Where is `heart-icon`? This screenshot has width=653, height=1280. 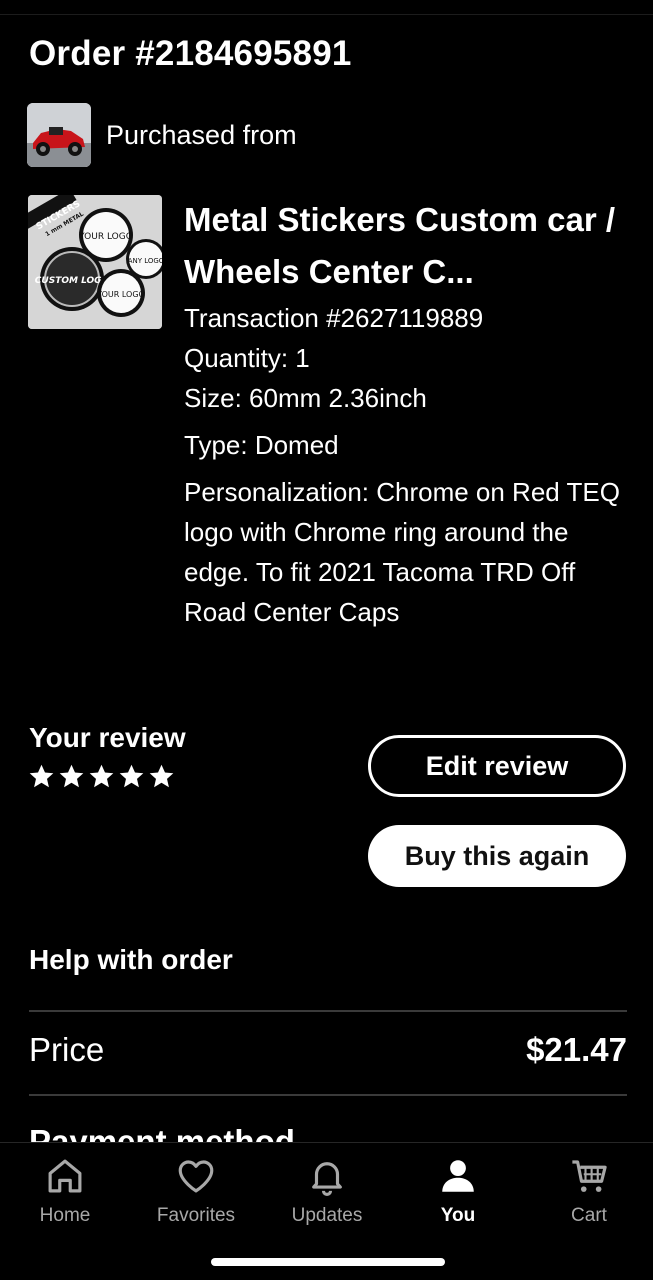
heart-icon is located at coordinates (196, 1176).